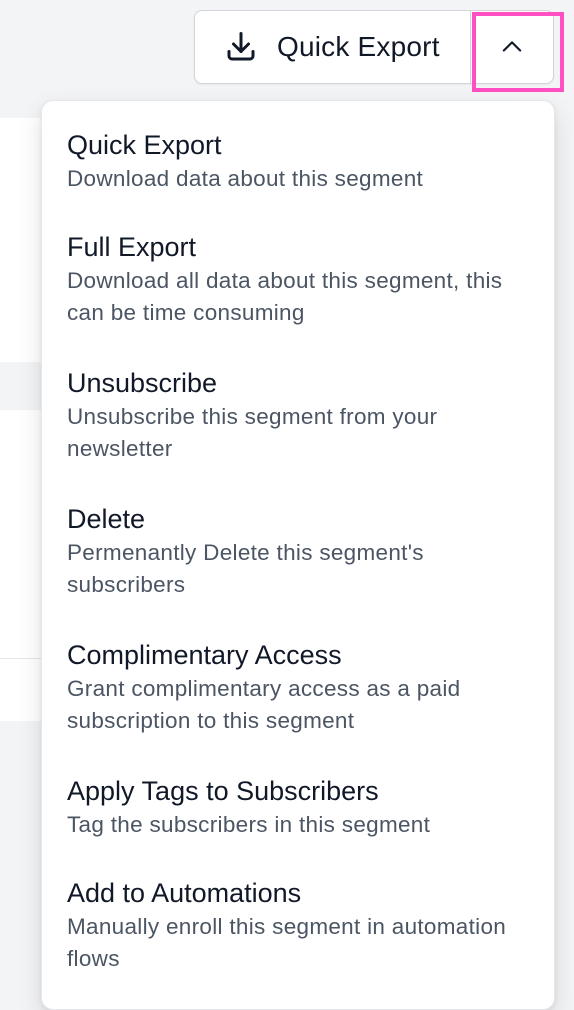 The image size is (574, 1010). What do you see at coordinates (144, 145) in the screenshot?
I see `menu-item-title: Quick Export` at bounding box center [144, 145].